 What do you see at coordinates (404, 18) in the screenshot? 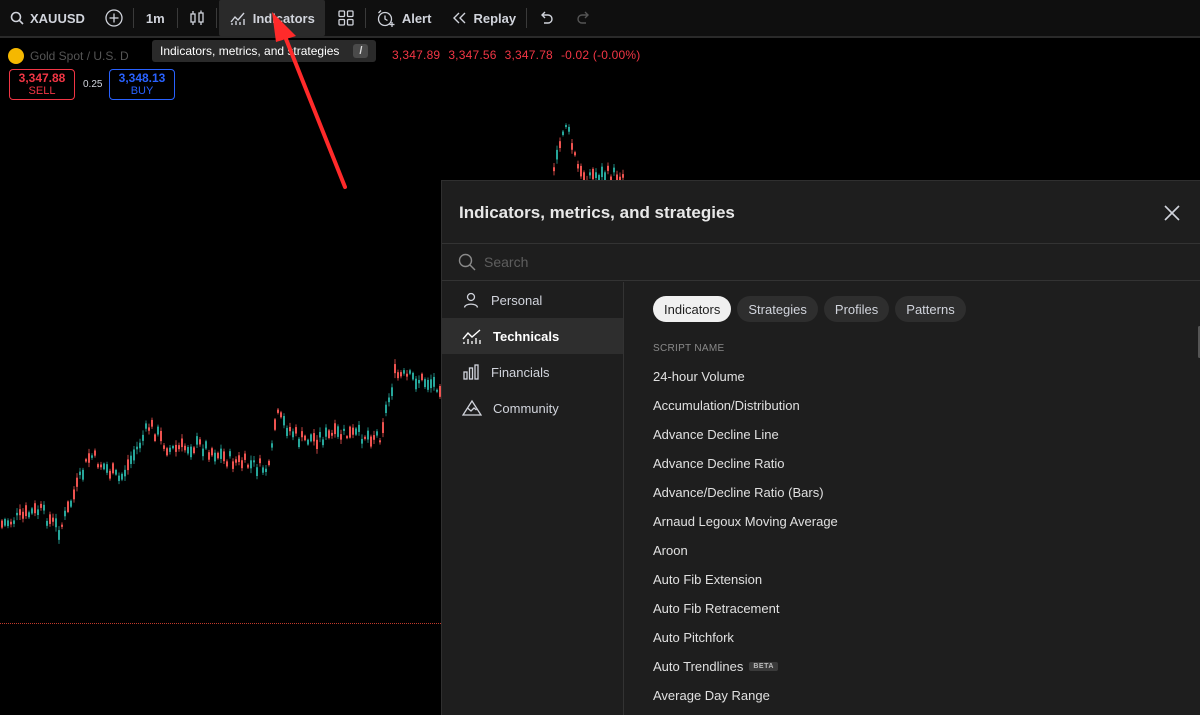
I see `alert-button: Alert` at bounding box center [404, 18].